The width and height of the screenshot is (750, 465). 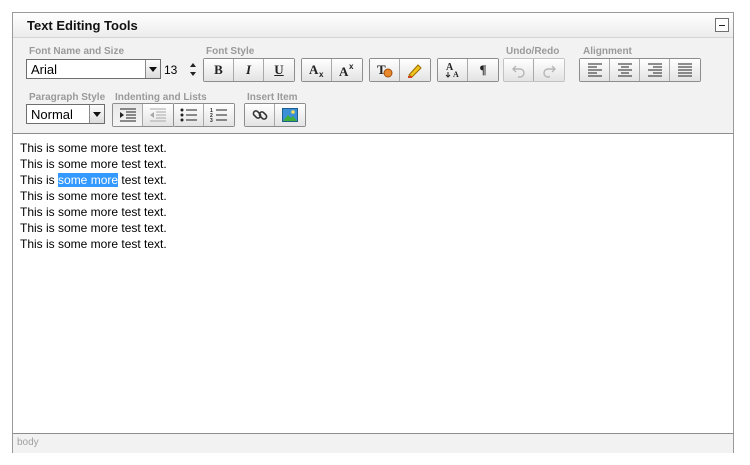 I want to click on outdent-icon, so click(x=158, y=115).